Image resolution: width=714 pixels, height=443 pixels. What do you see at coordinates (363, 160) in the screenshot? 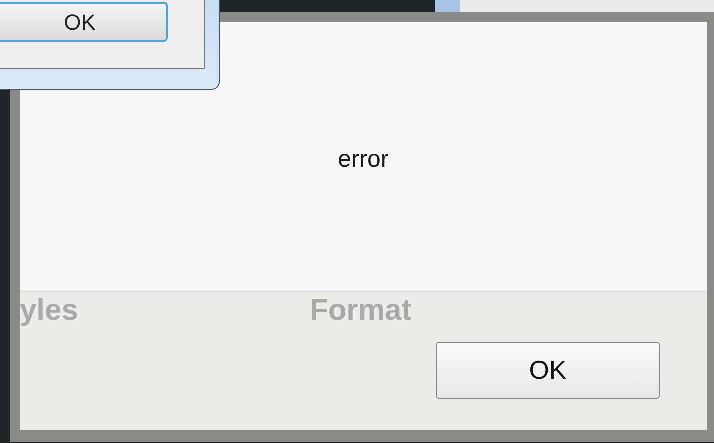
I see `error-message: error` at bounding box center [363, 160].